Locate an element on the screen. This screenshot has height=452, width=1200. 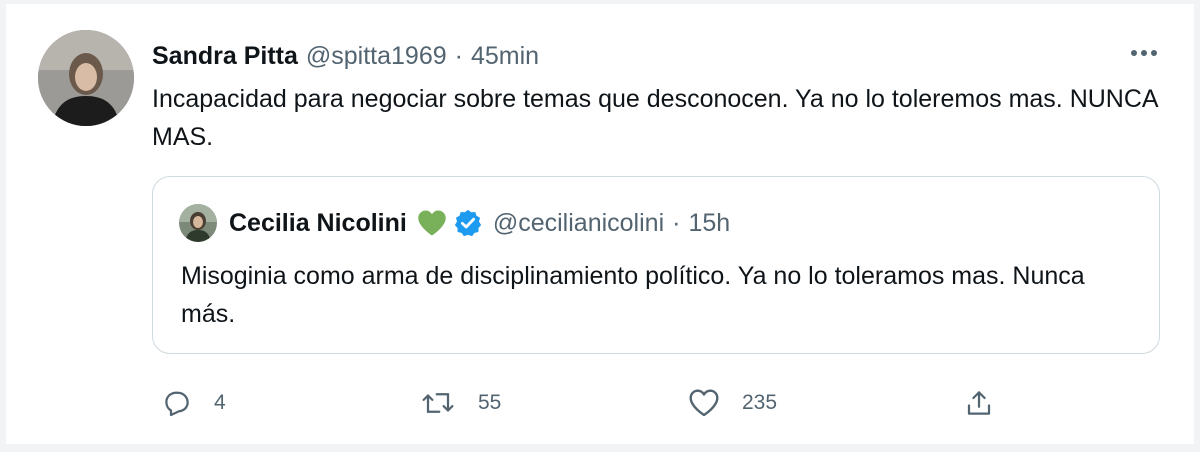
more-button is located at coordinates (1144, 53).